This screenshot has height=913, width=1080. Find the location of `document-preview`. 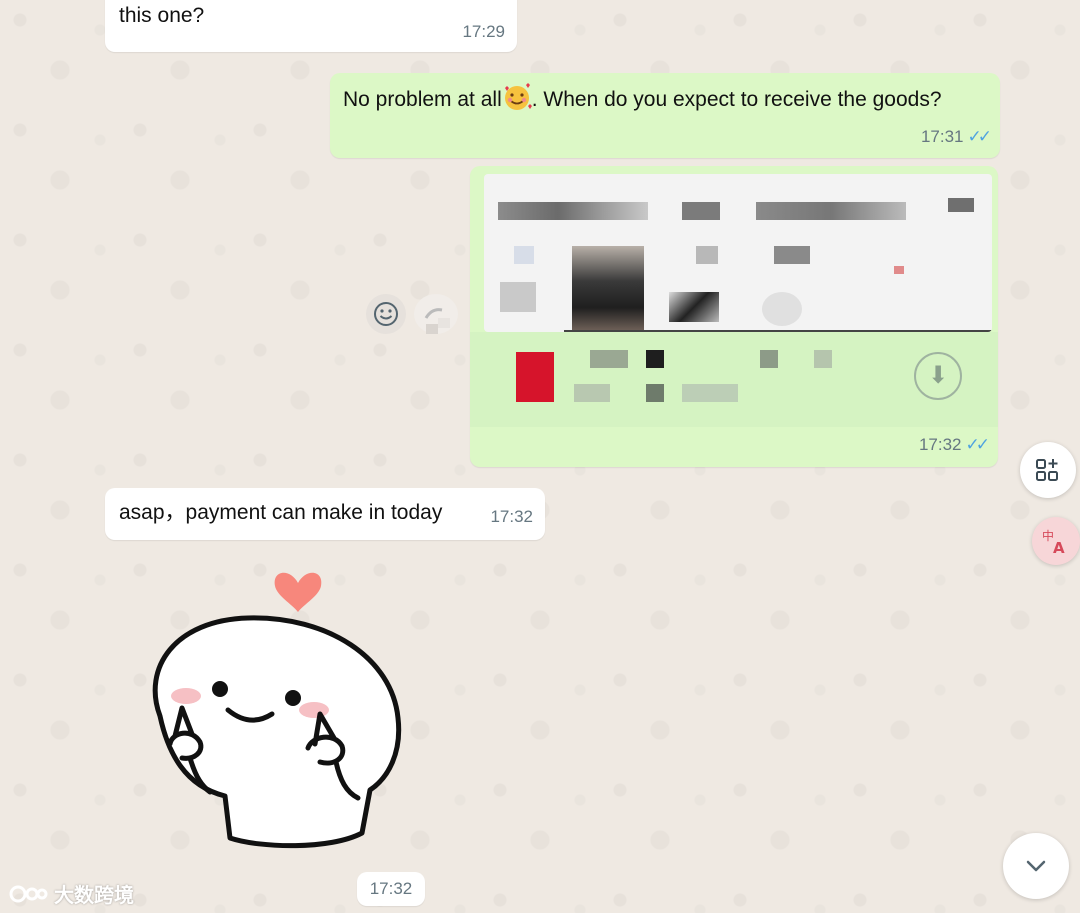

document-preview is located at coordinates (738, 253).